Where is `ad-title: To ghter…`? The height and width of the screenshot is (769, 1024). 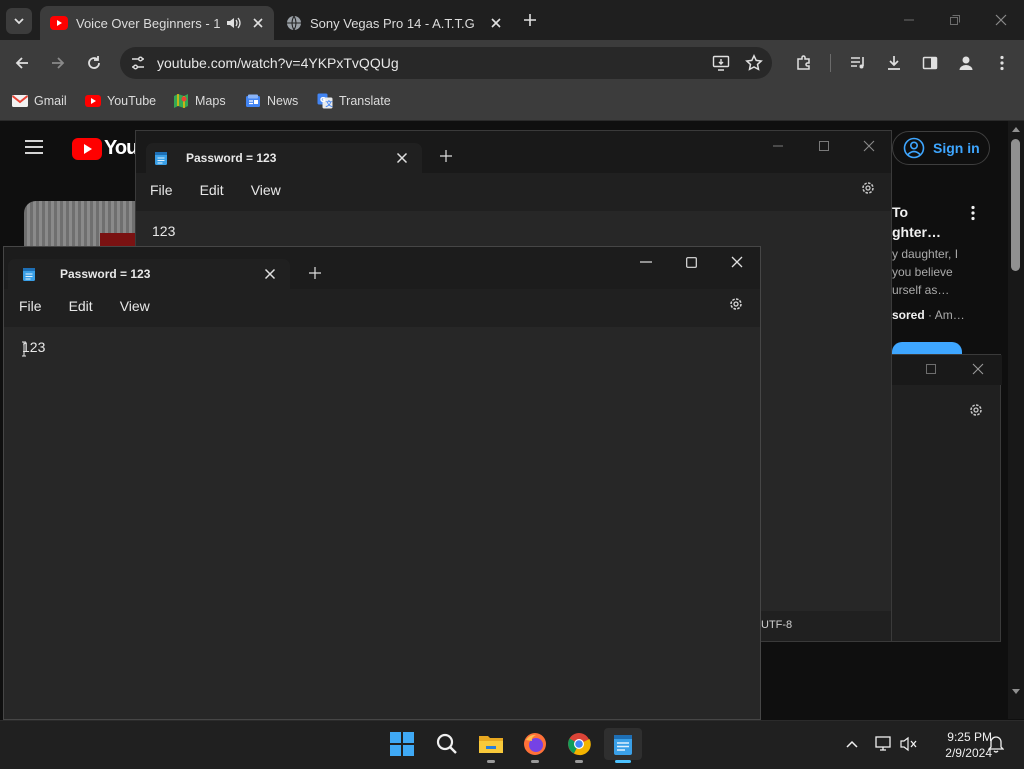
ad-title: To ghter… is located at coordinates (916, 222).